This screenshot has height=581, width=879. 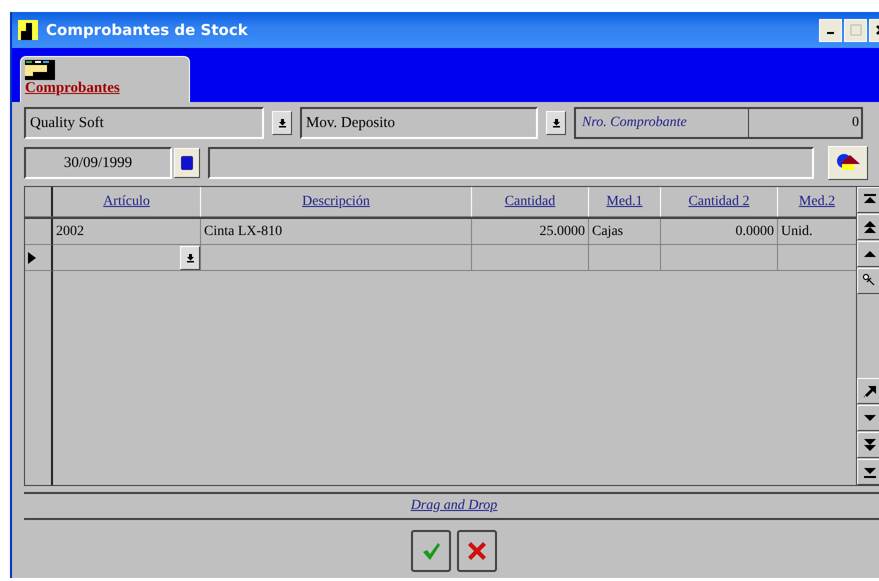 I want to click on previous-page-icon, so click(x=870, y=227).